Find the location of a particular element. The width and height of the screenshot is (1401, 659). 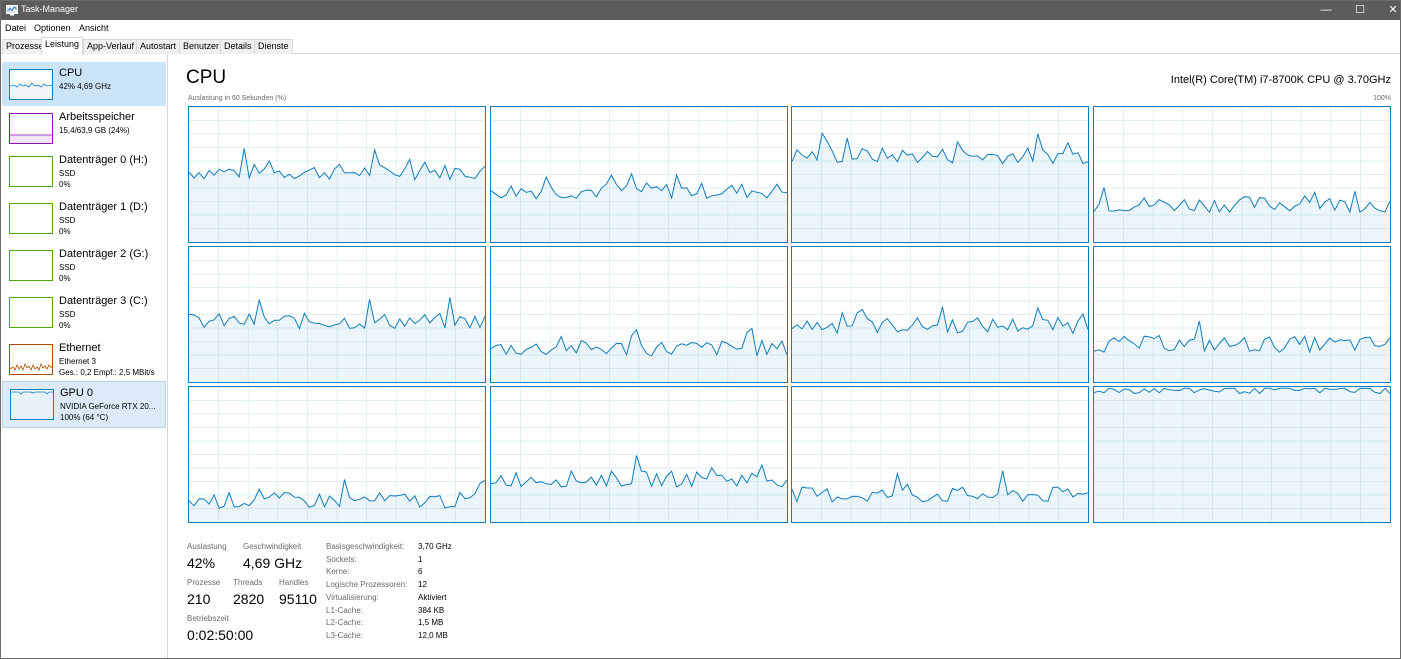

page-title: CPU is located at coordinates (206, 77).